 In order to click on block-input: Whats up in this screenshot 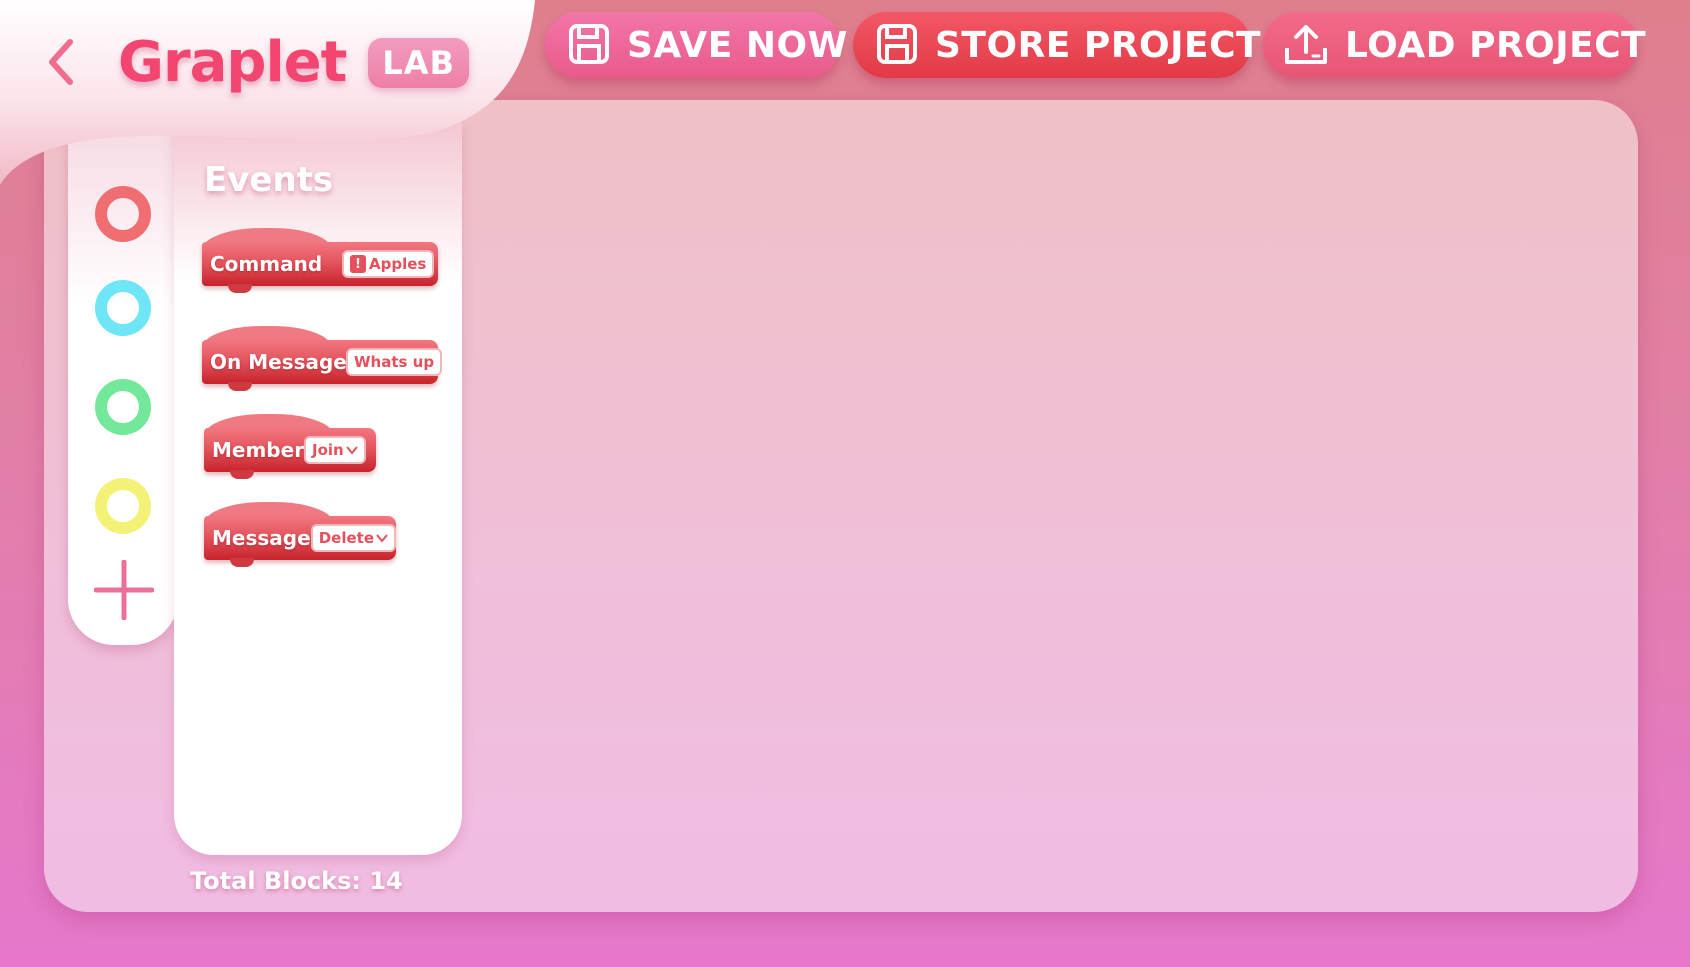, I will do `click(394, 362)`.